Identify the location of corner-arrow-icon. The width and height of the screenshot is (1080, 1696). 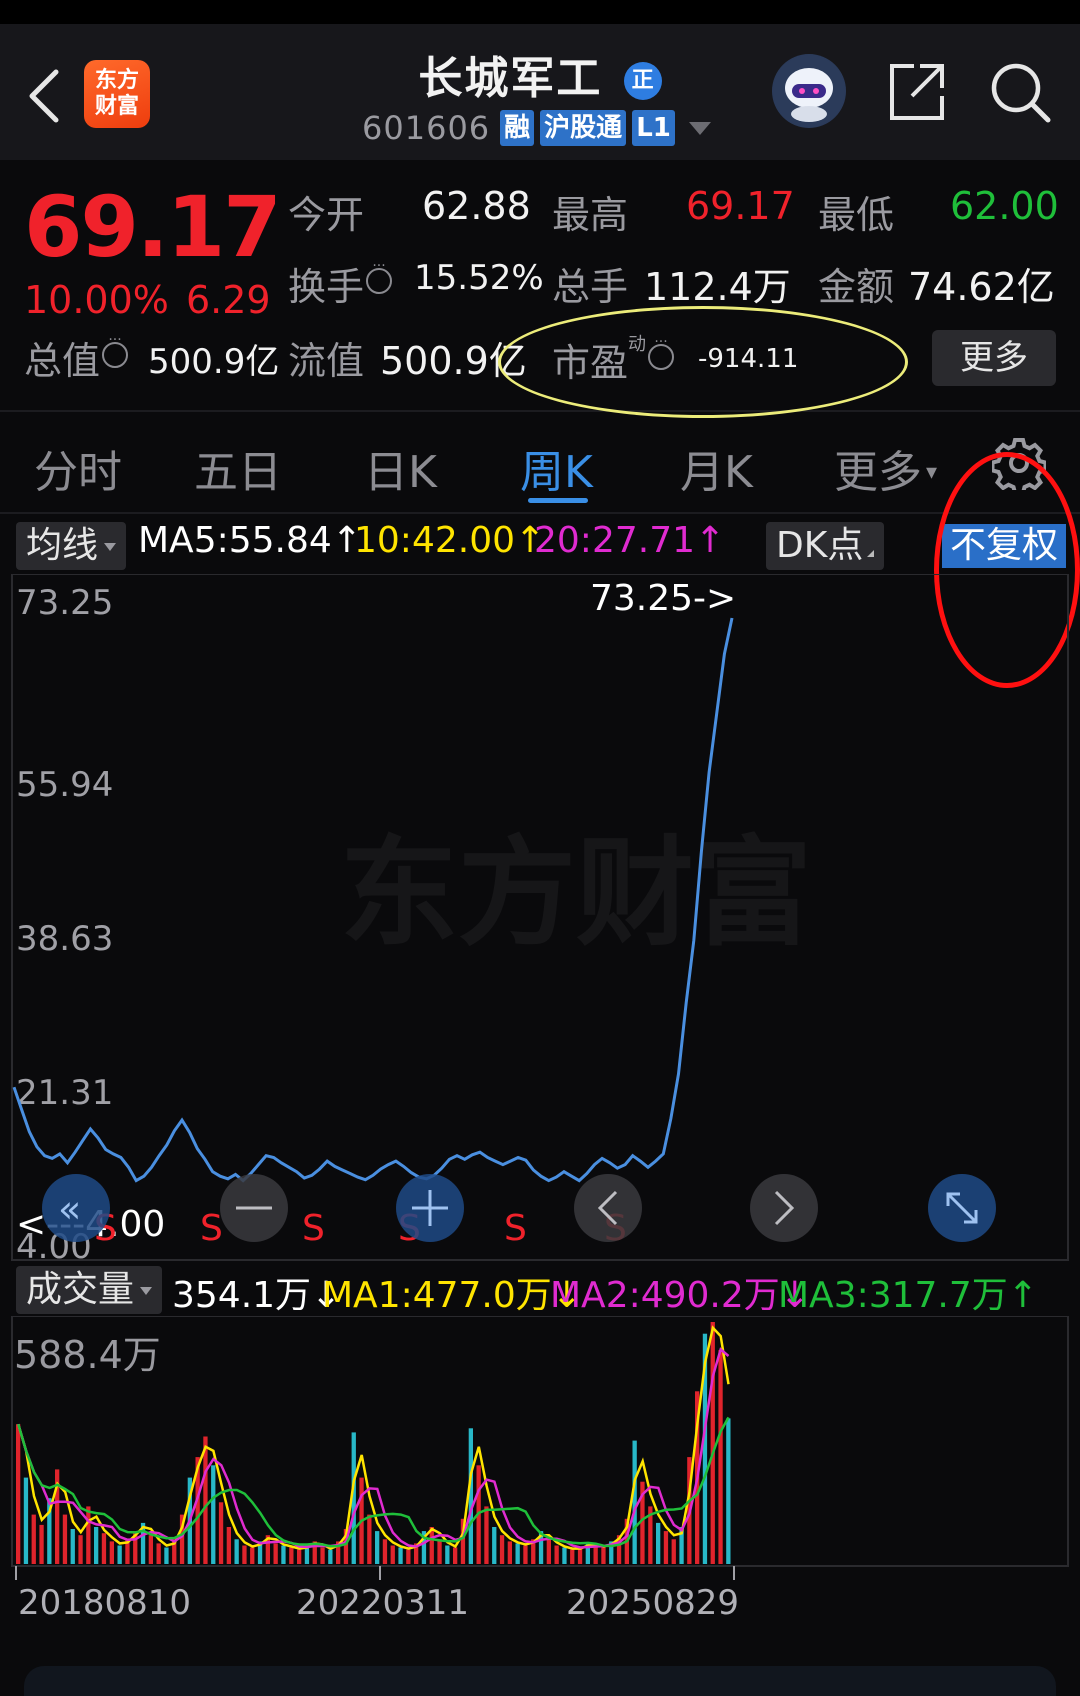
(871, 553).